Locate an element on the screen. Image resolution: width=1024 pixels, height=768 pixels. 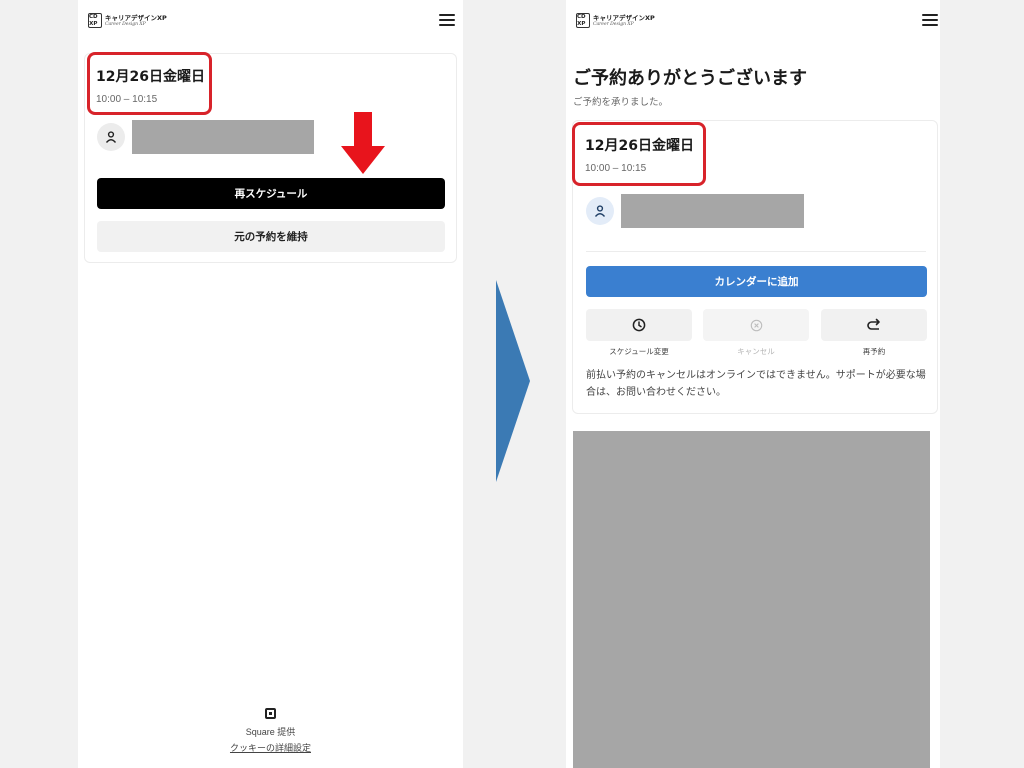
cancel-circle-icon is located at coordinates (756, 325).